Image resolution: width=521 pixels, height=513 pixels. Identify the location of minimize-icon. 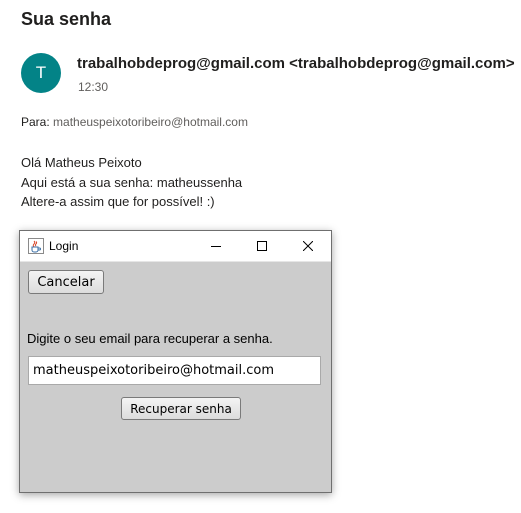
(216, 246).